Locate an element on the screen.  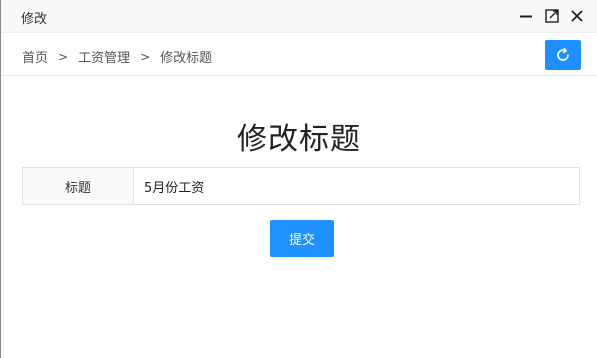
title-bar: 修改 is located at coordinates (299, 16).